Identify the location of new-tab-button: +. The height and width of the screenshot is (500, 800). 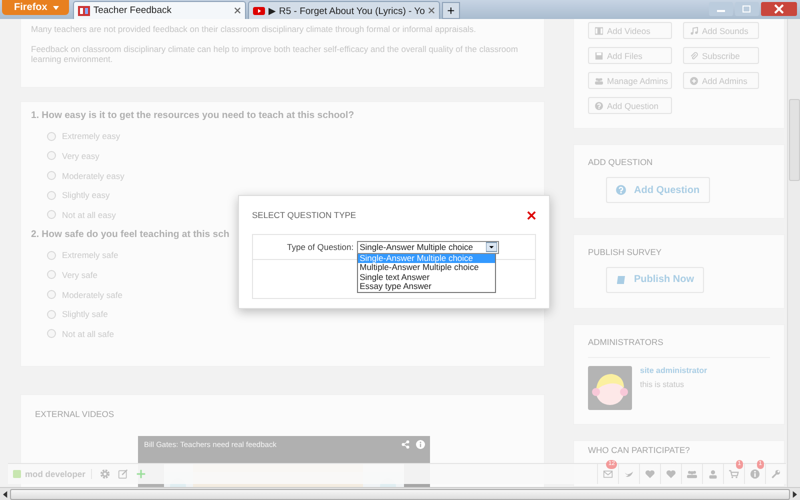
(451, 10).